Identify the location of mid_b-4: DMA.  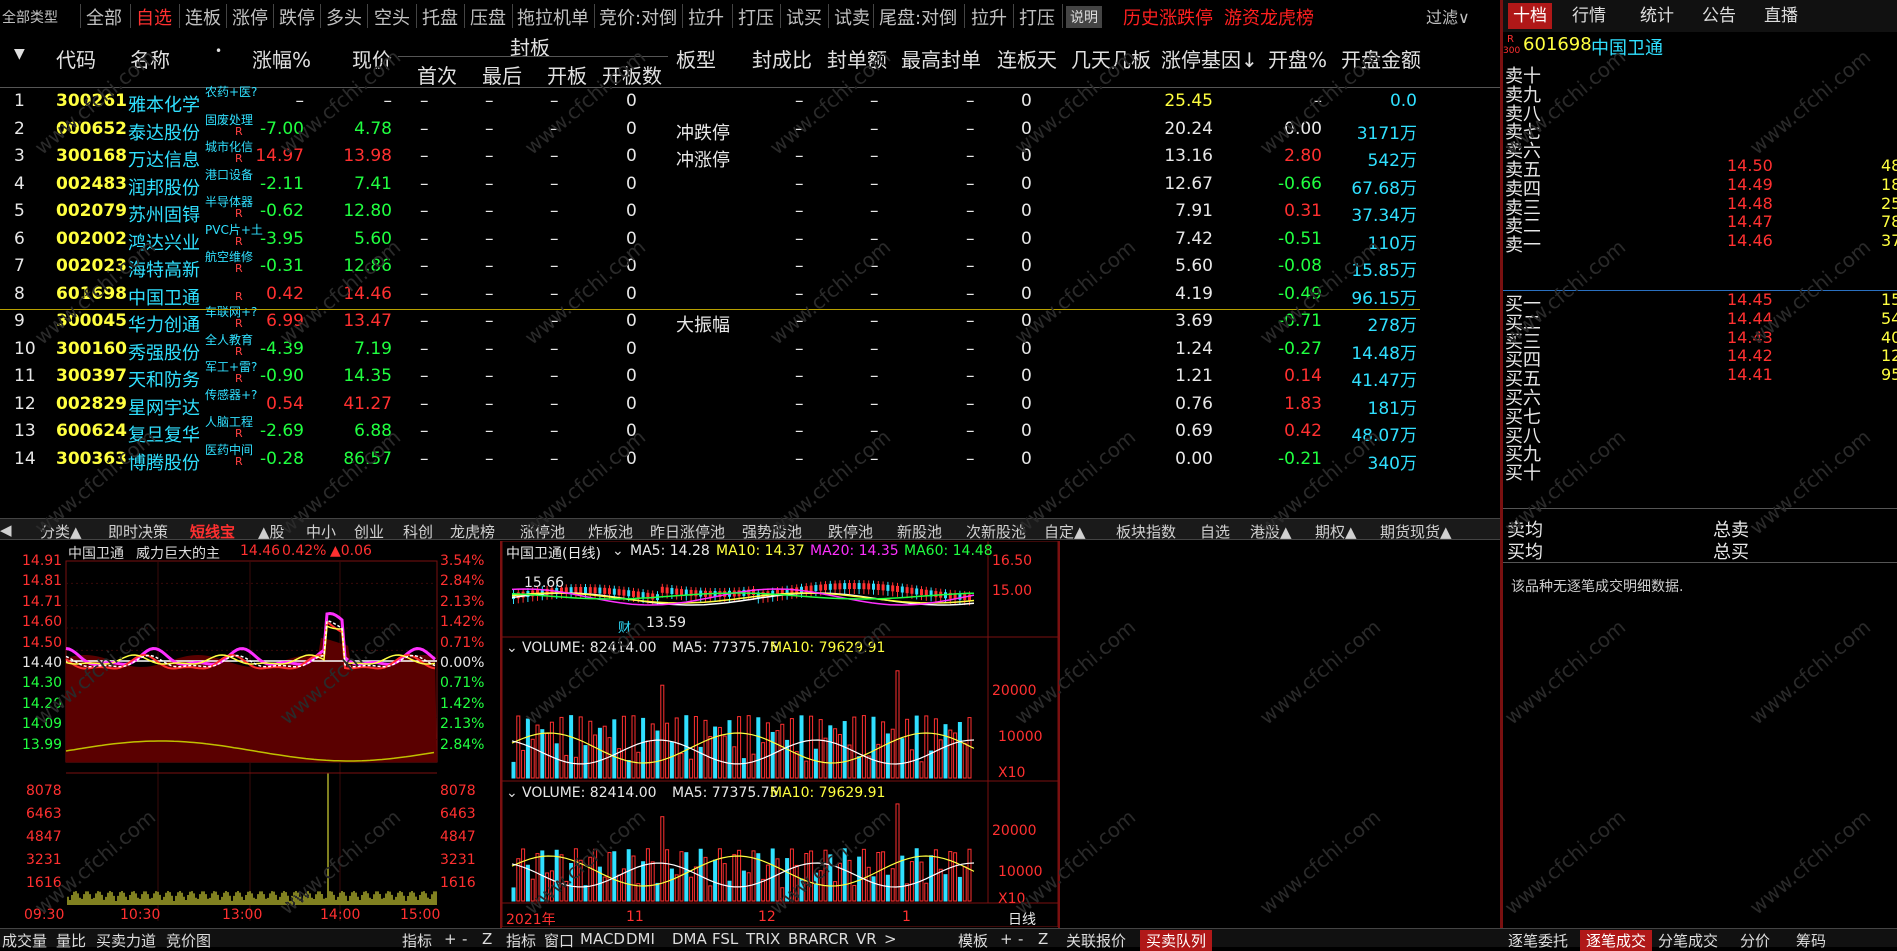
(689, 939).